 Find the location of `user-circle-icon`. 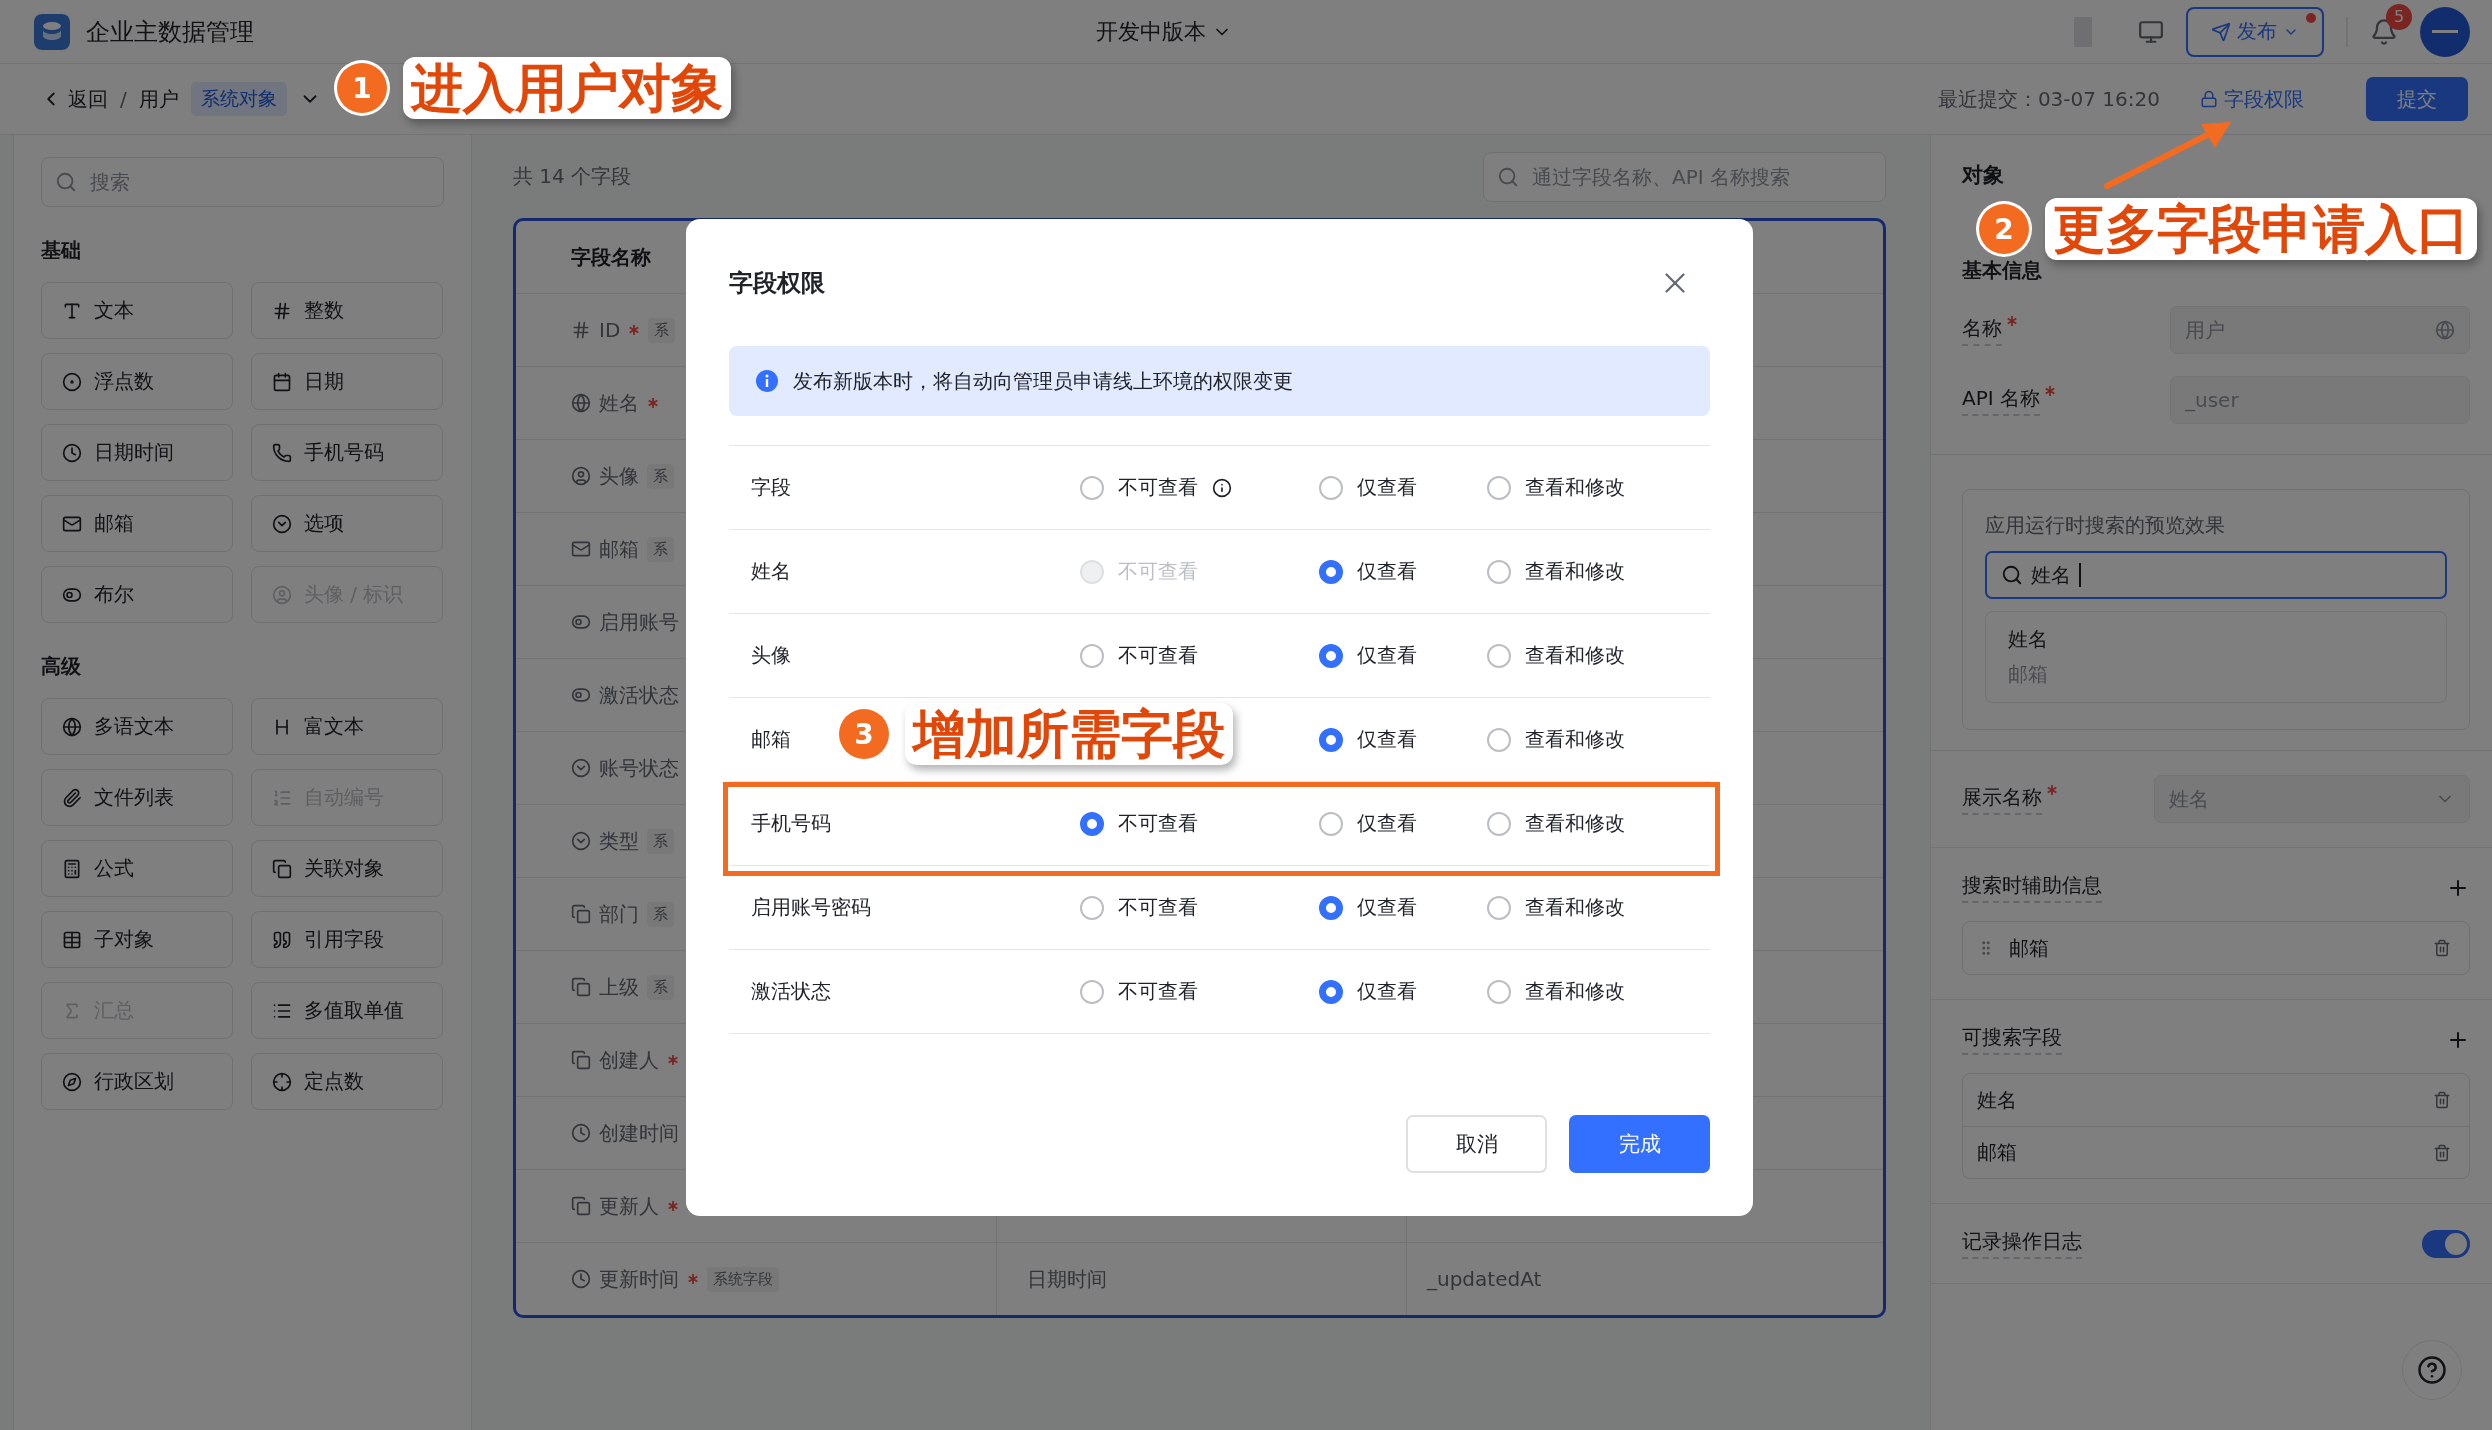

user-circle-icon is located at coordinates (282, 594).